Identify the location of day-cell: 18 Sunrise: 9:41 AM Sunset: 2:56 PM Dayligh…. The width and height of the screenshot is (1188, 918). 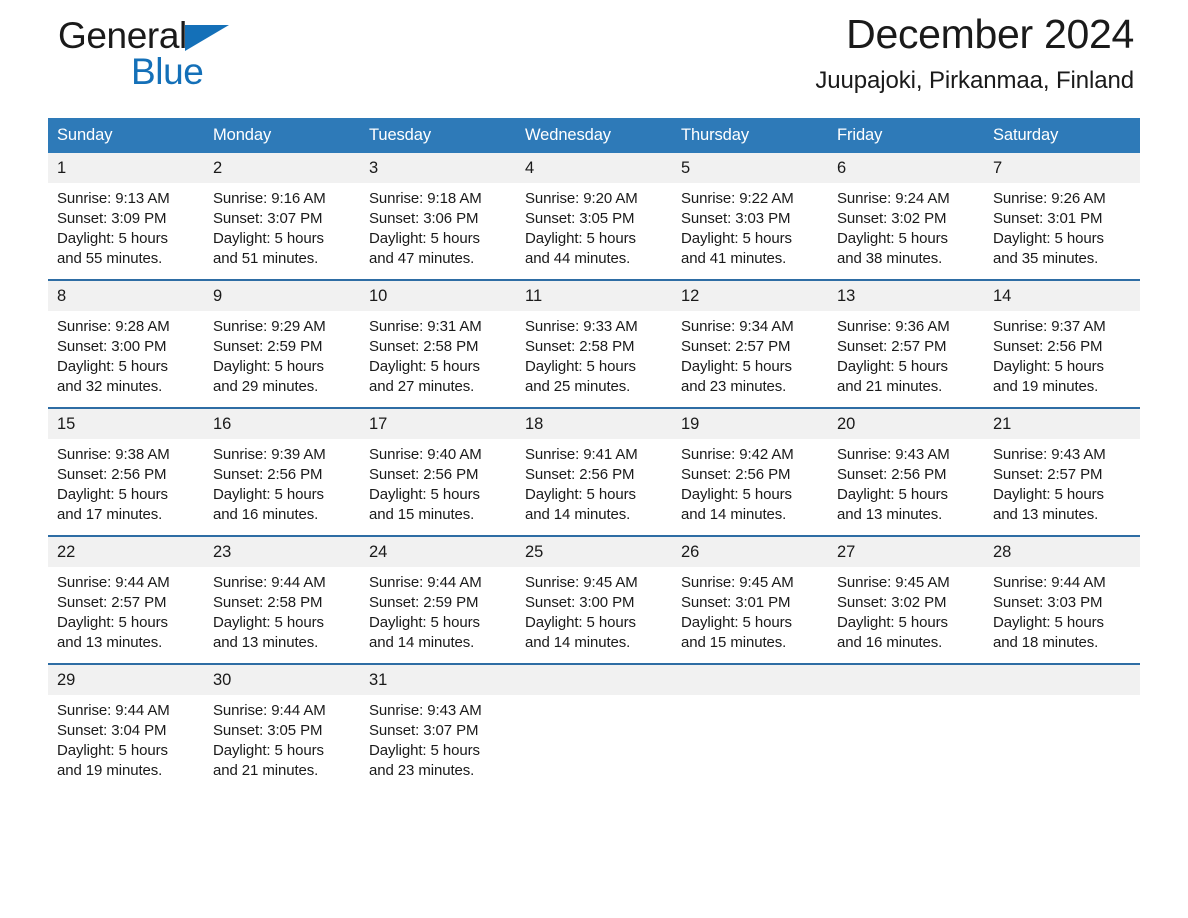
(594, 466).